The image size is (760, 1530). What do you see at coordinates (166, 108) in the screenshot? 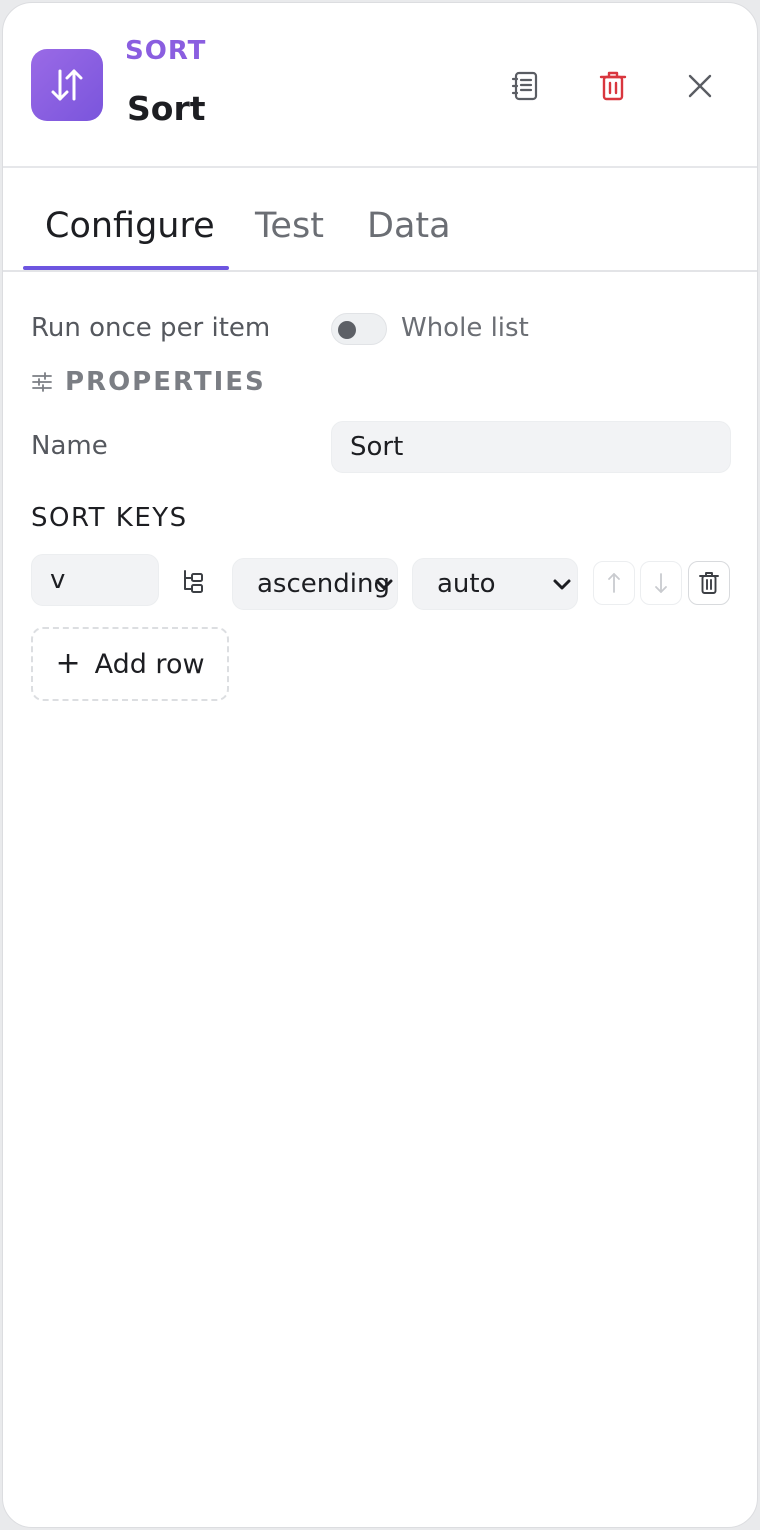
I see `node-title: Sort` at bounding box center [166, 108].